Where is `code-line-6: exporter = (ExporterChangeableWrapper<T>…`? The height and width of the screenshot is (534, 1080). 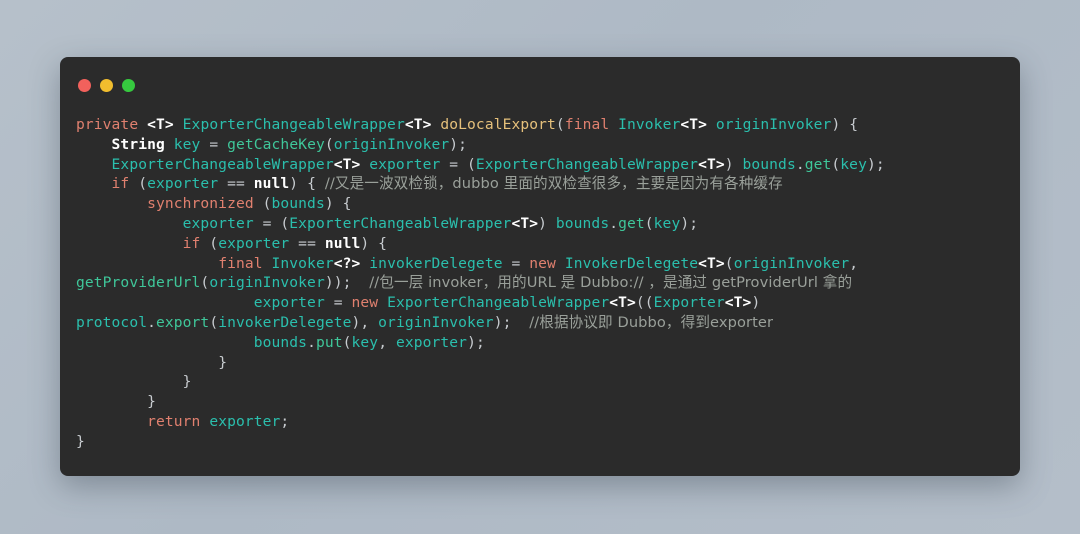
code-line-6: exporter = (ExporterChangeableWrapper<T>… is located at coordinates (541, 224).